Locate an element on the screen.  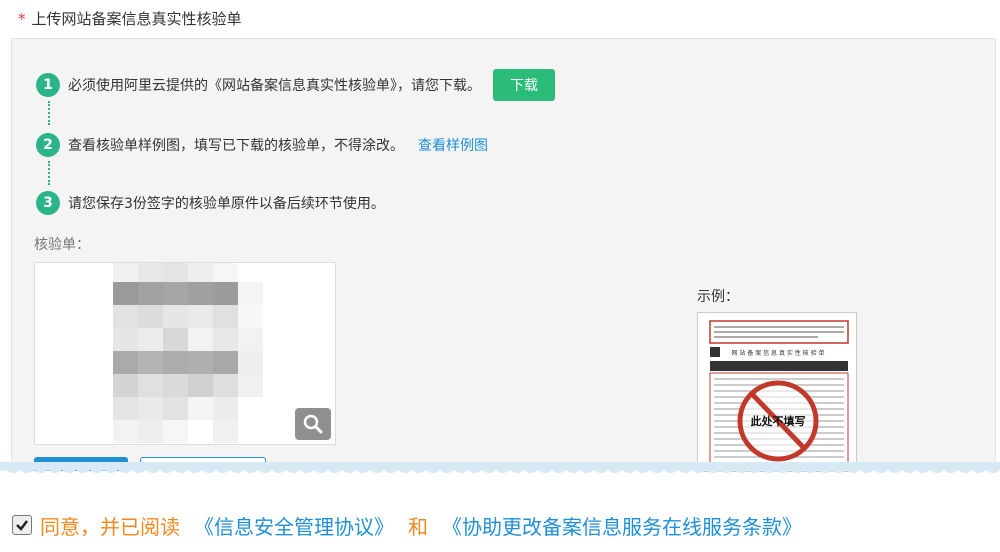
example-label: 示例： is located at coordinates (718, 297).